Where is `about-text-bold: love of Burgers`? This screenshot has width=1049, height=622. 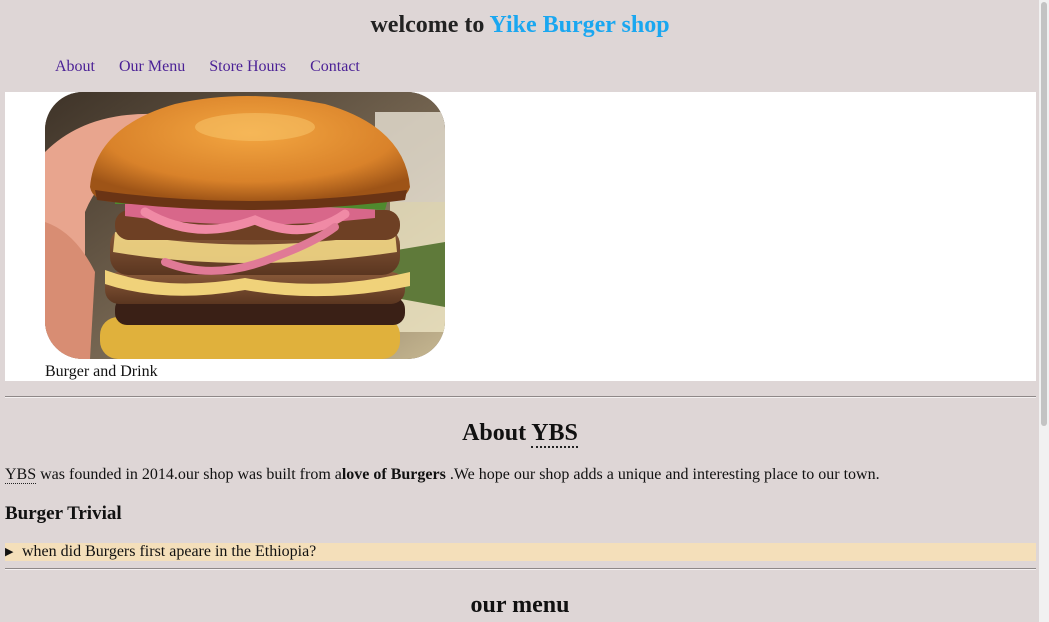
about-text-bold: love of Burgers is located at coordinates (393, 474).